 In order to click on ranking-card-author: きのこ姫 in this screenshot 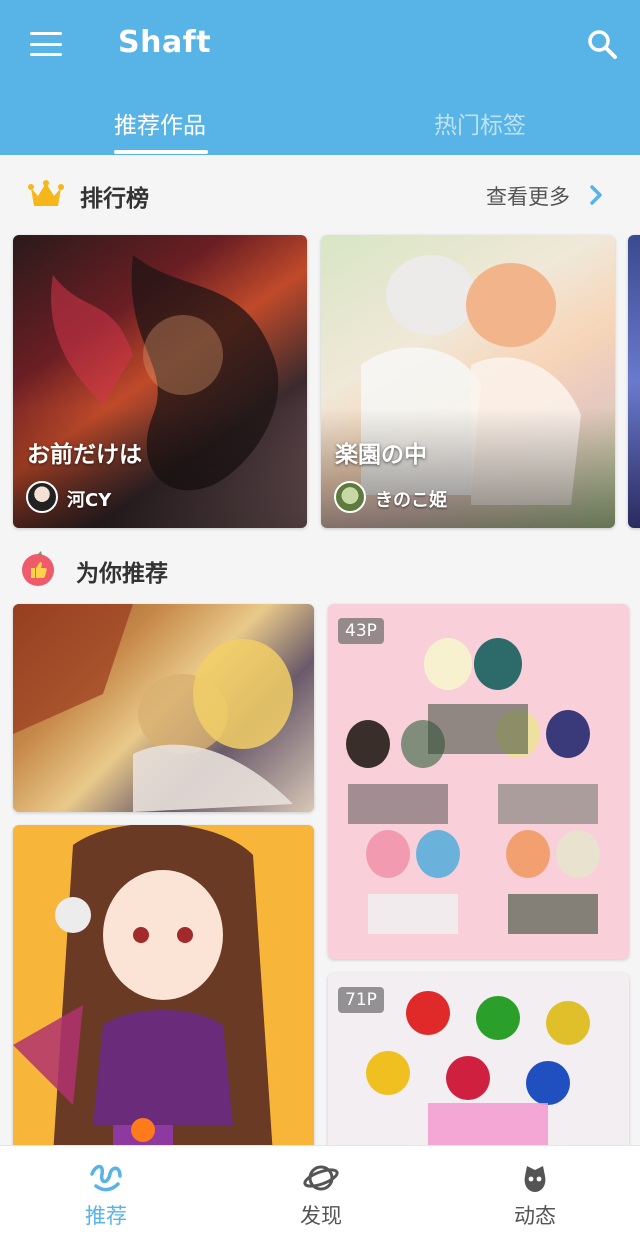, I will do `click(411, 500)`.